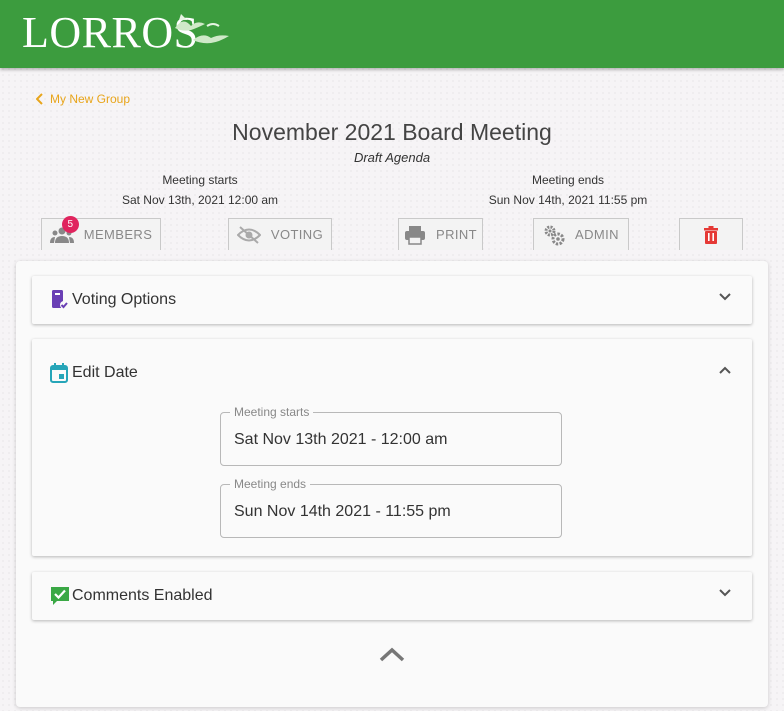 The height and width of the screenshot is (711, 784). What do you see at coordinates (392, 373) in the screenshot?
I see `edit-date-header: Edit Date` at bounding box center [392, 373].